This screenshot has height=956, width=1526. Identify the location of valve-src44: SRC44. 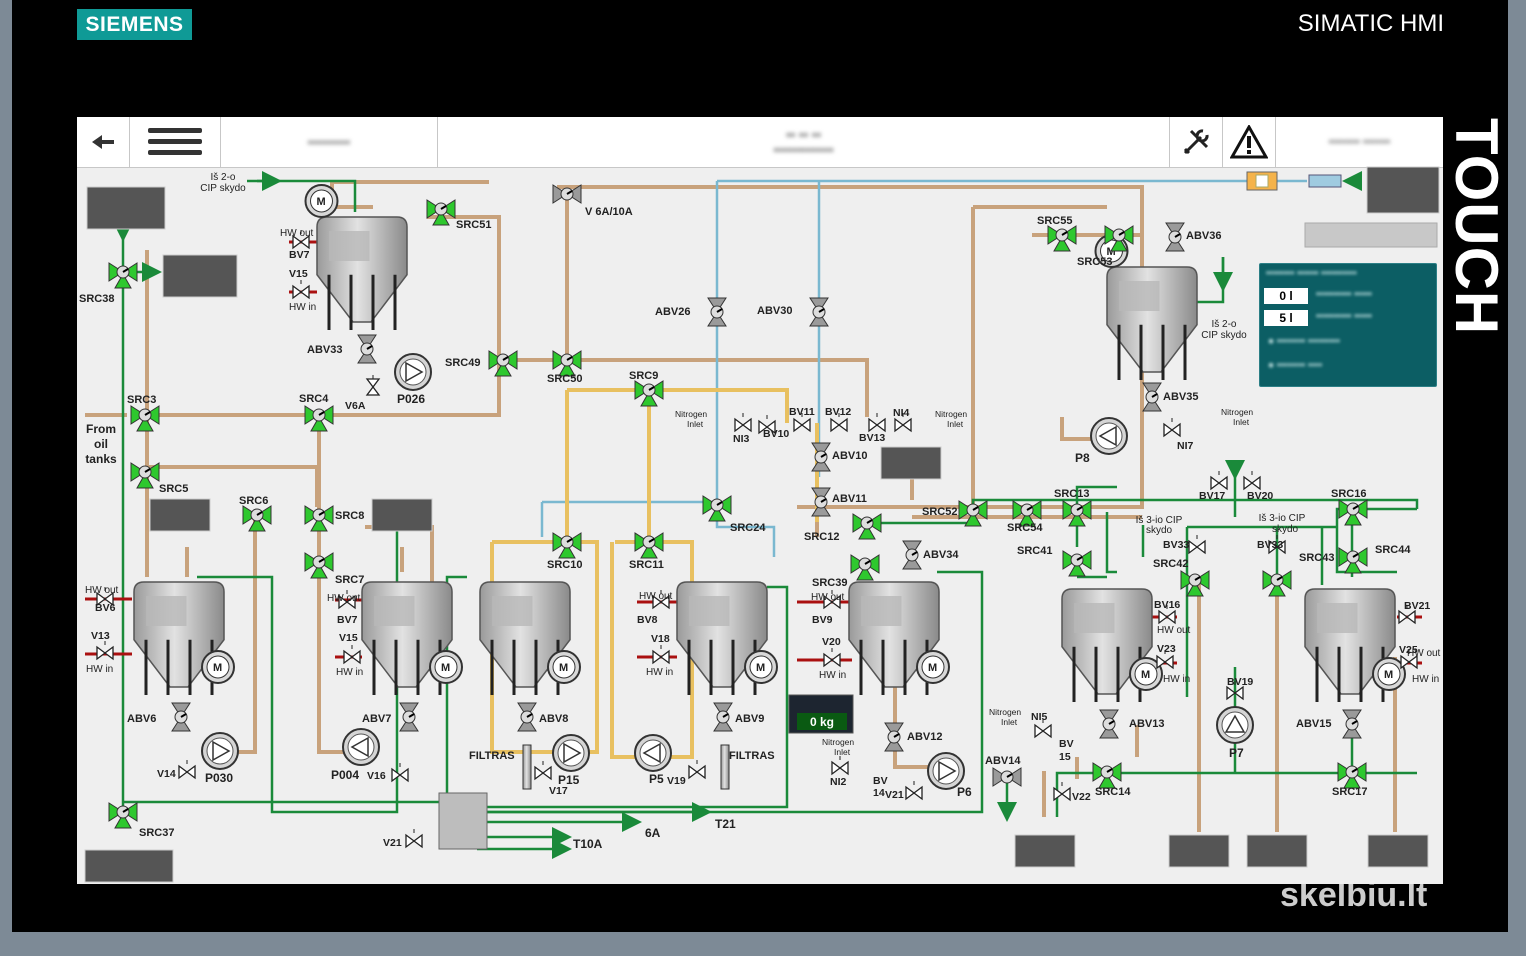
(1374, 559).